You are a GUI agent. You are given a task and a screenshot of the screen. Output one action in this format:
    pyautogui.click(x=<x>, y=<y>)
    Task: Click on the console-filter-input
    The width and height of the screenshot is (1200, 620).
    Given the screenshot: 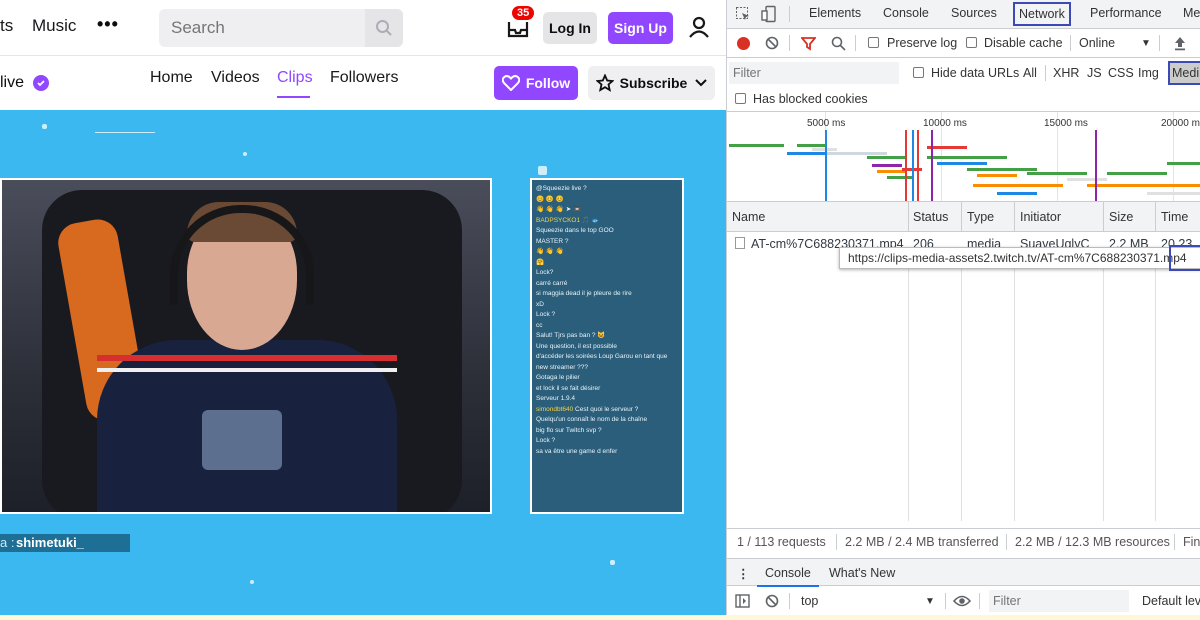 What is the action you would take?
    pyautogui.click(x=1059, y=601)
    